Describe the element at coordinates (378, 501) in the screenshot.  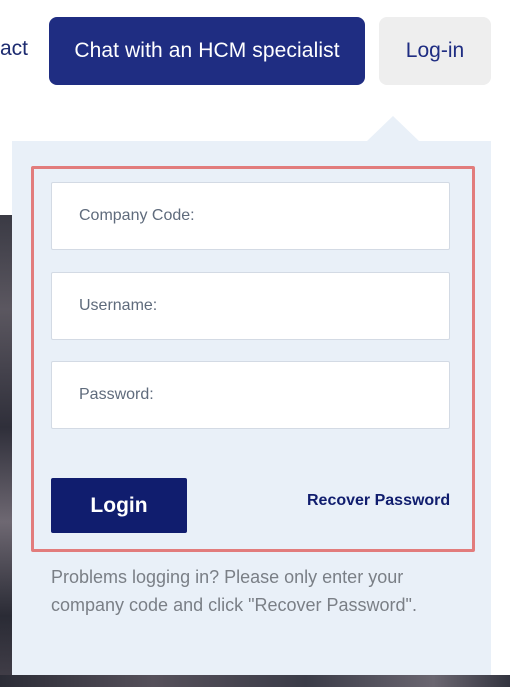
I see `recover-password-link: Recover Password` at that location.